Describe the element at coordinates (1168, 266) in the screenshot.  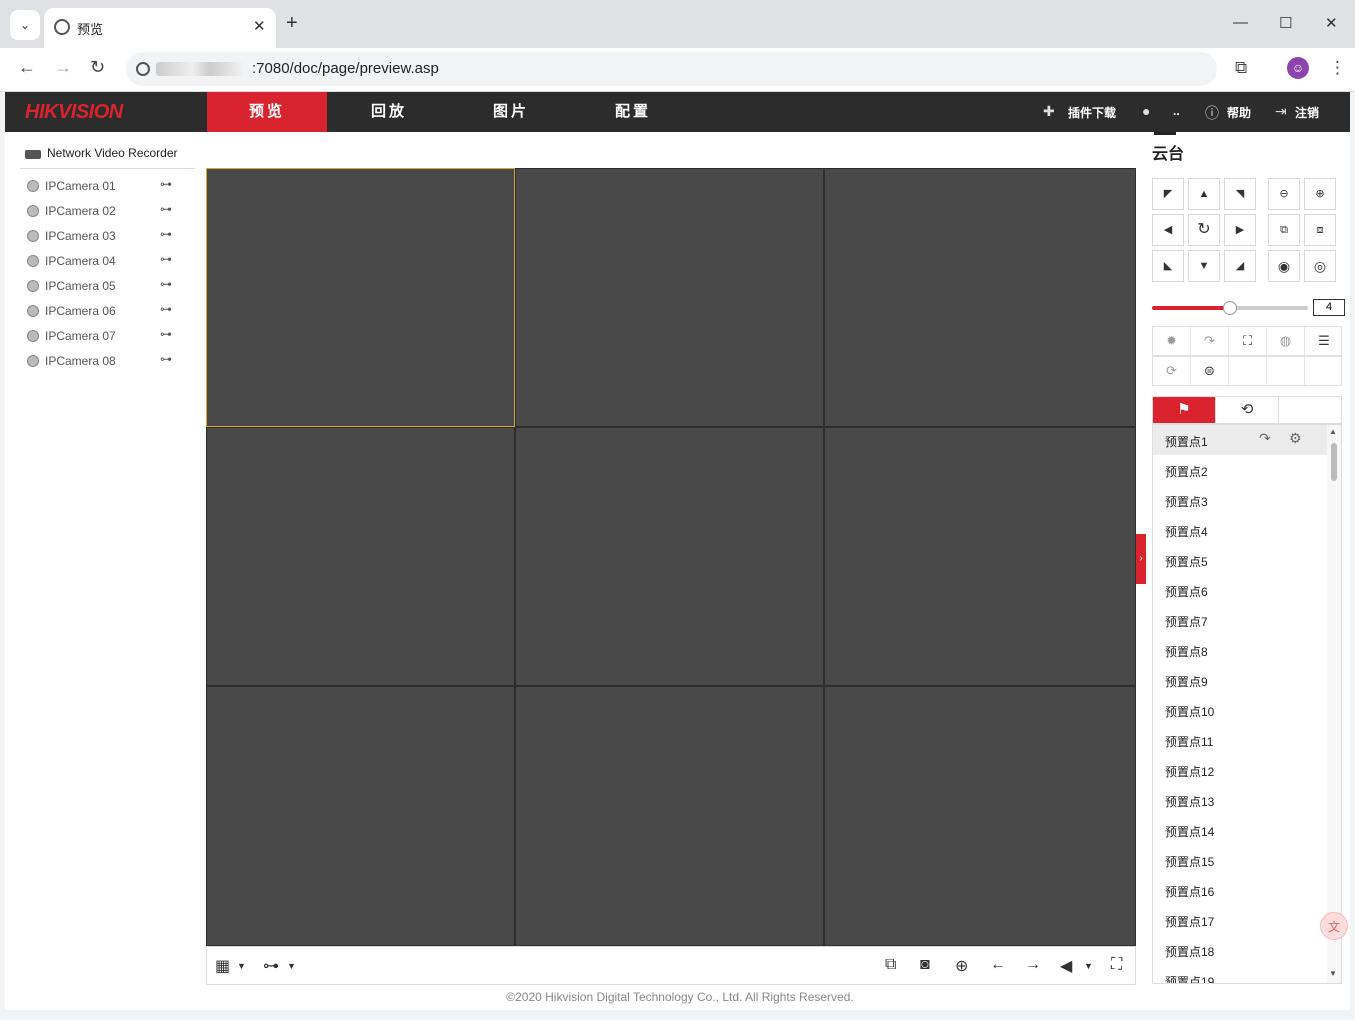
I see `ptz-down-left-button: ◣` at that location.